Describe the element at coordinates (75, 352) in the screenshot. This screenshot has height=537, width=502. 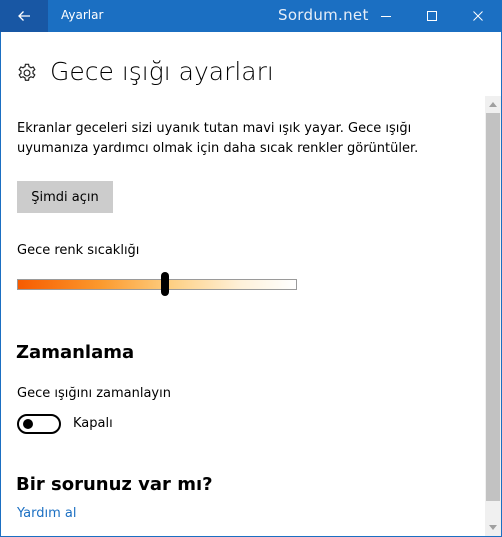
I see `schedule-heading: Zamanlama` at that location.